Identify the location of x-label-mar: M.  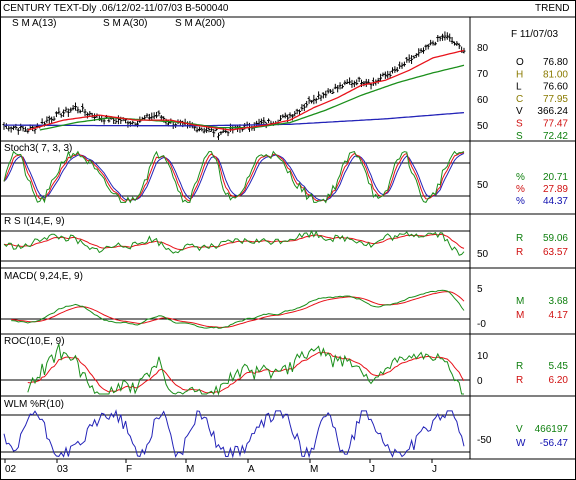
(190, 469).